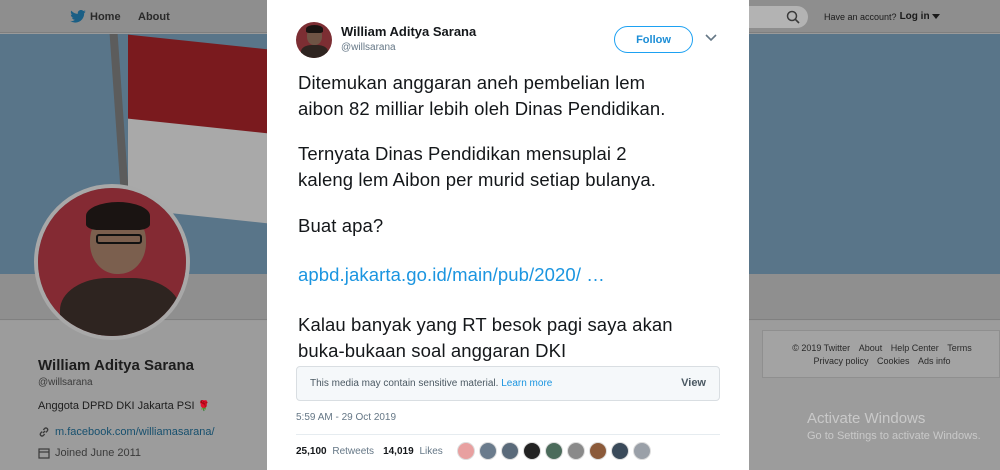  I want to click on profile-joined-text: Joined June 2011, so click(98, 453).